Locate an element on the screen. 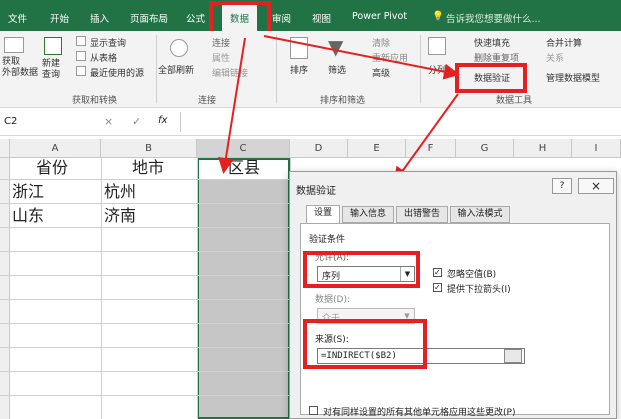  dropdown-checkbox: ✓ is located at coordinates (437, 287).